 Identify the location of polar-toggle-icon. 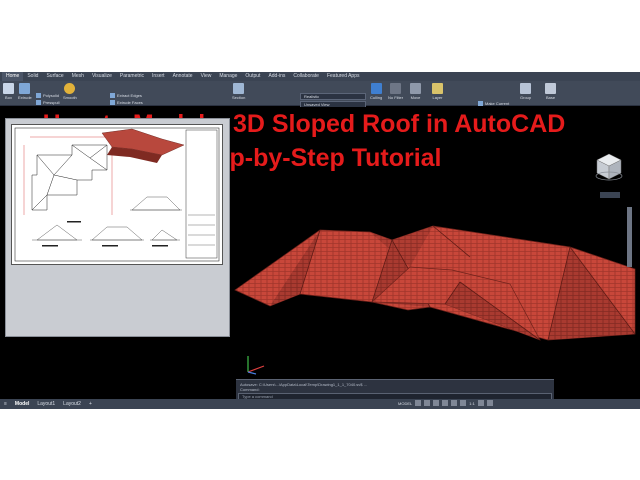
(445, 403).